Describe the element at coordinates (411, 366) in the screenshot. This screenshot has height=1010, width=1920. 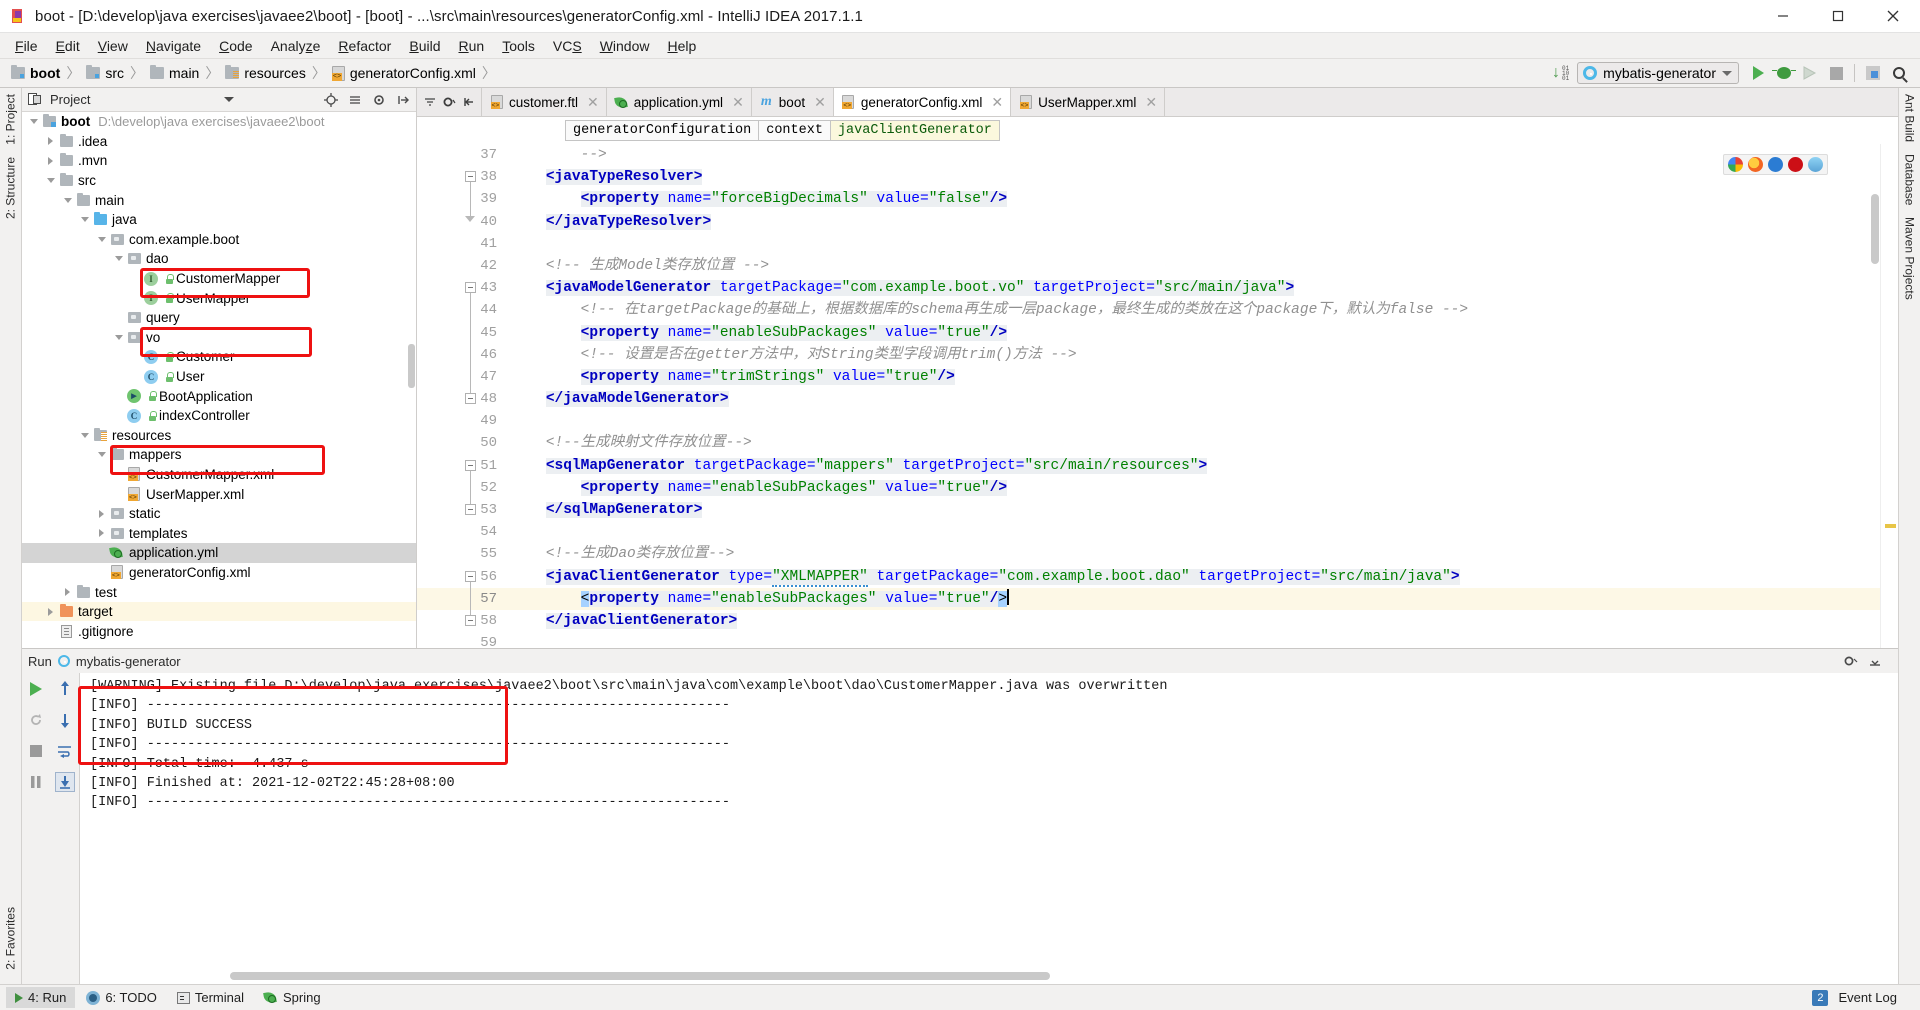
I see `project-tree-scrollbar` at that location.